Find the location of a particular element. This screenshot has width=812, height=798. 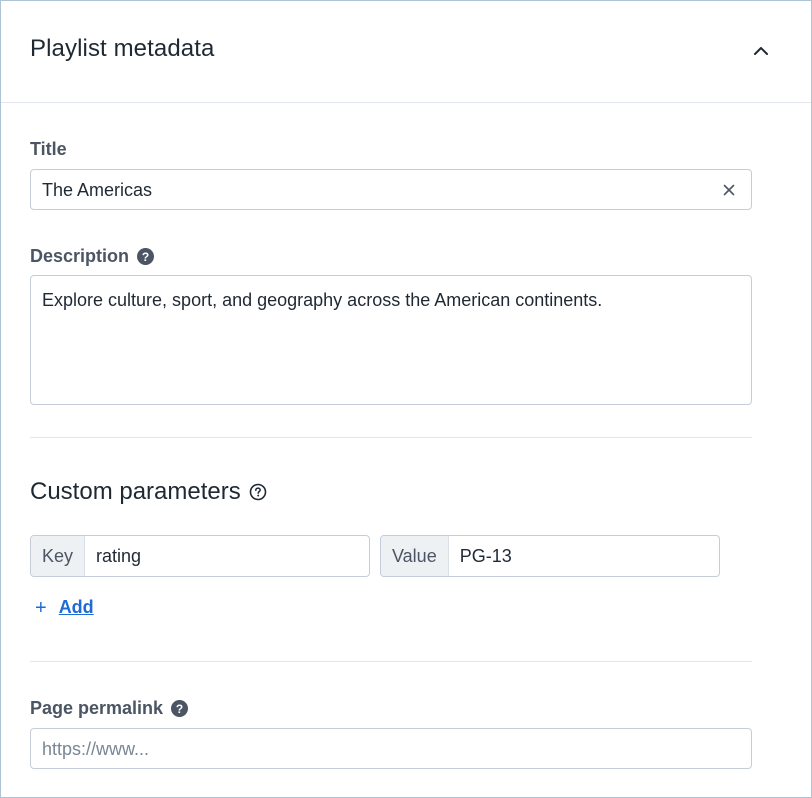

custom-parameters-title-text: Custom parameters is located at coordinates (135, 491).